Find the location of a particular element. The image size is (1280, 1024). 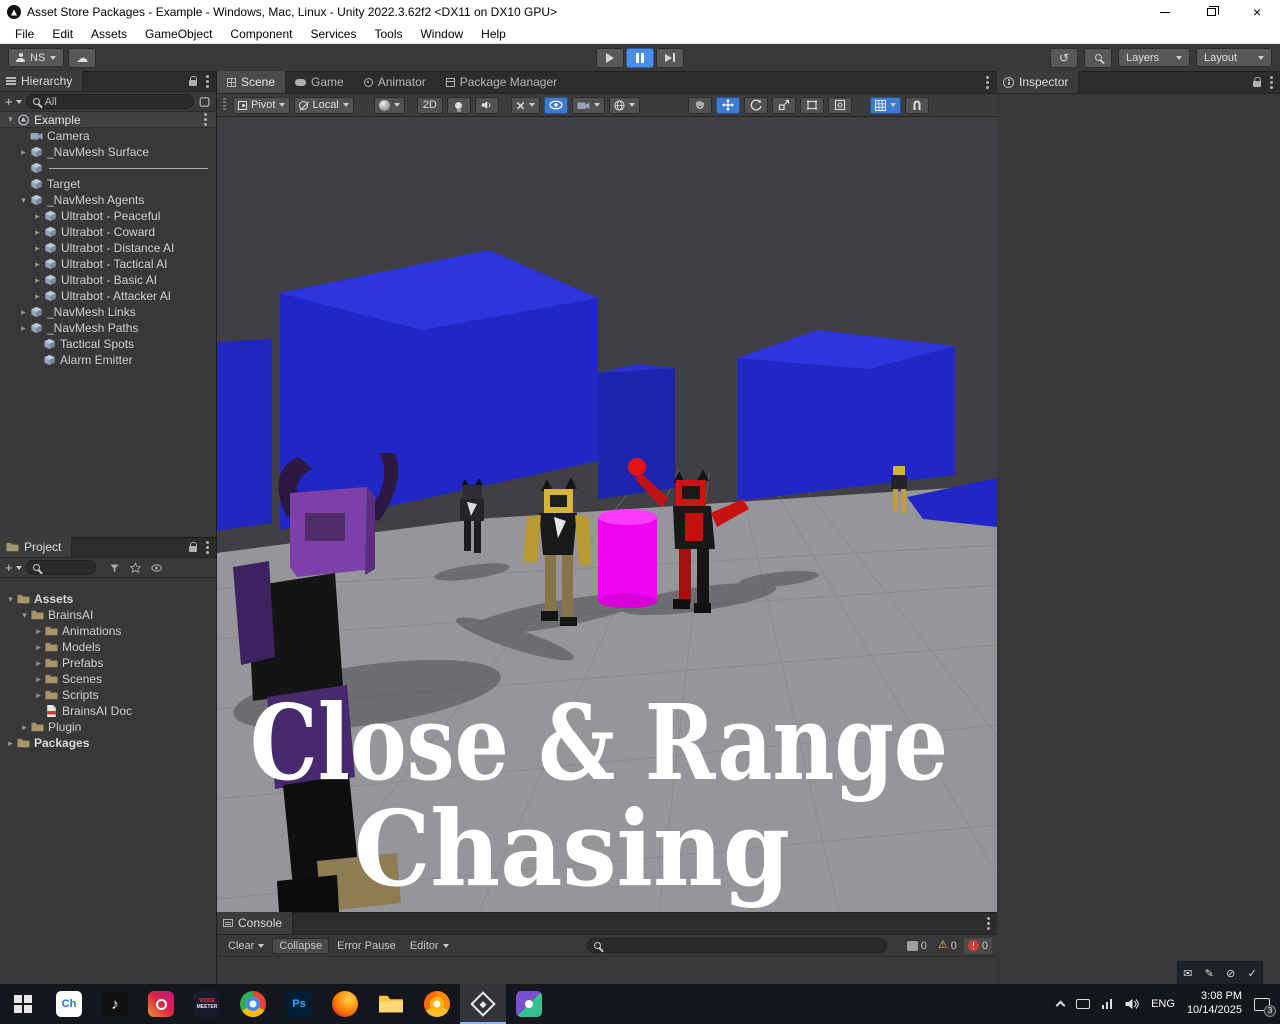

layers-dropdown: Layers is located at coordinates (1154, 57).